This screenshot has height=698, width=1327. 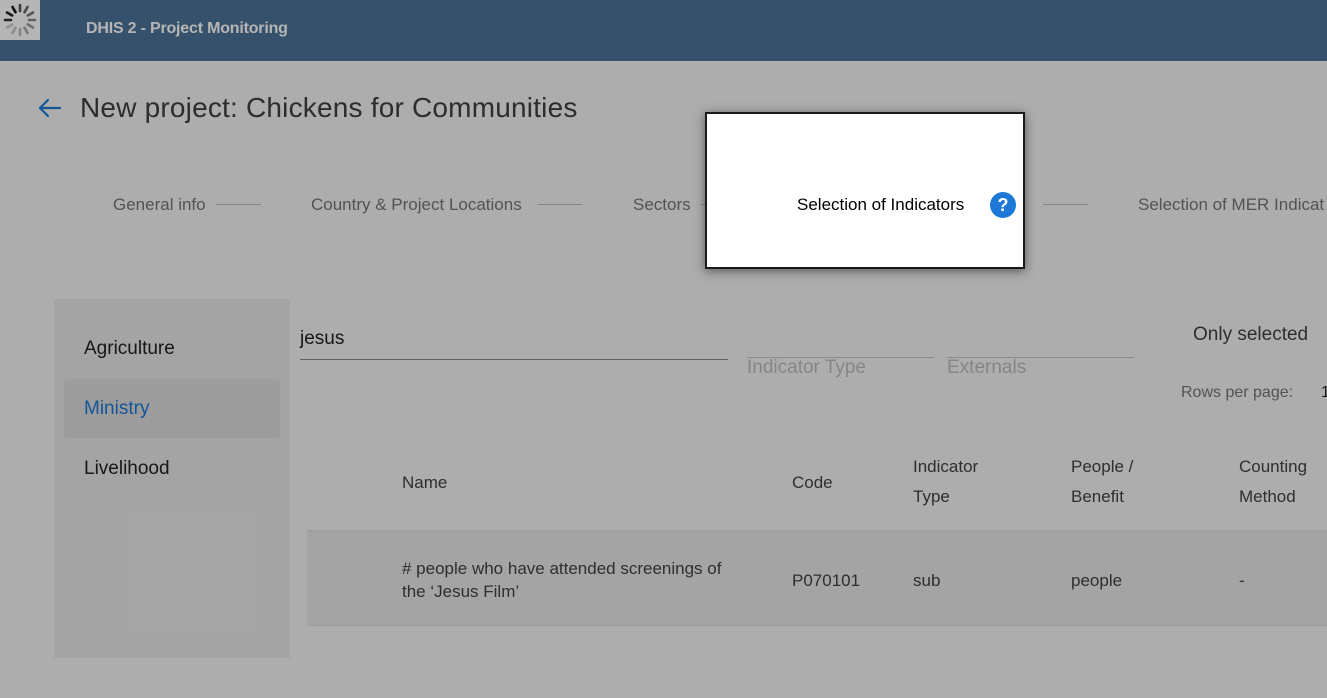 What do you see at coordinates (1003, 205) in the screenshot?
I see `help-circle-icon: ?` at bounding box center [1003, 205].